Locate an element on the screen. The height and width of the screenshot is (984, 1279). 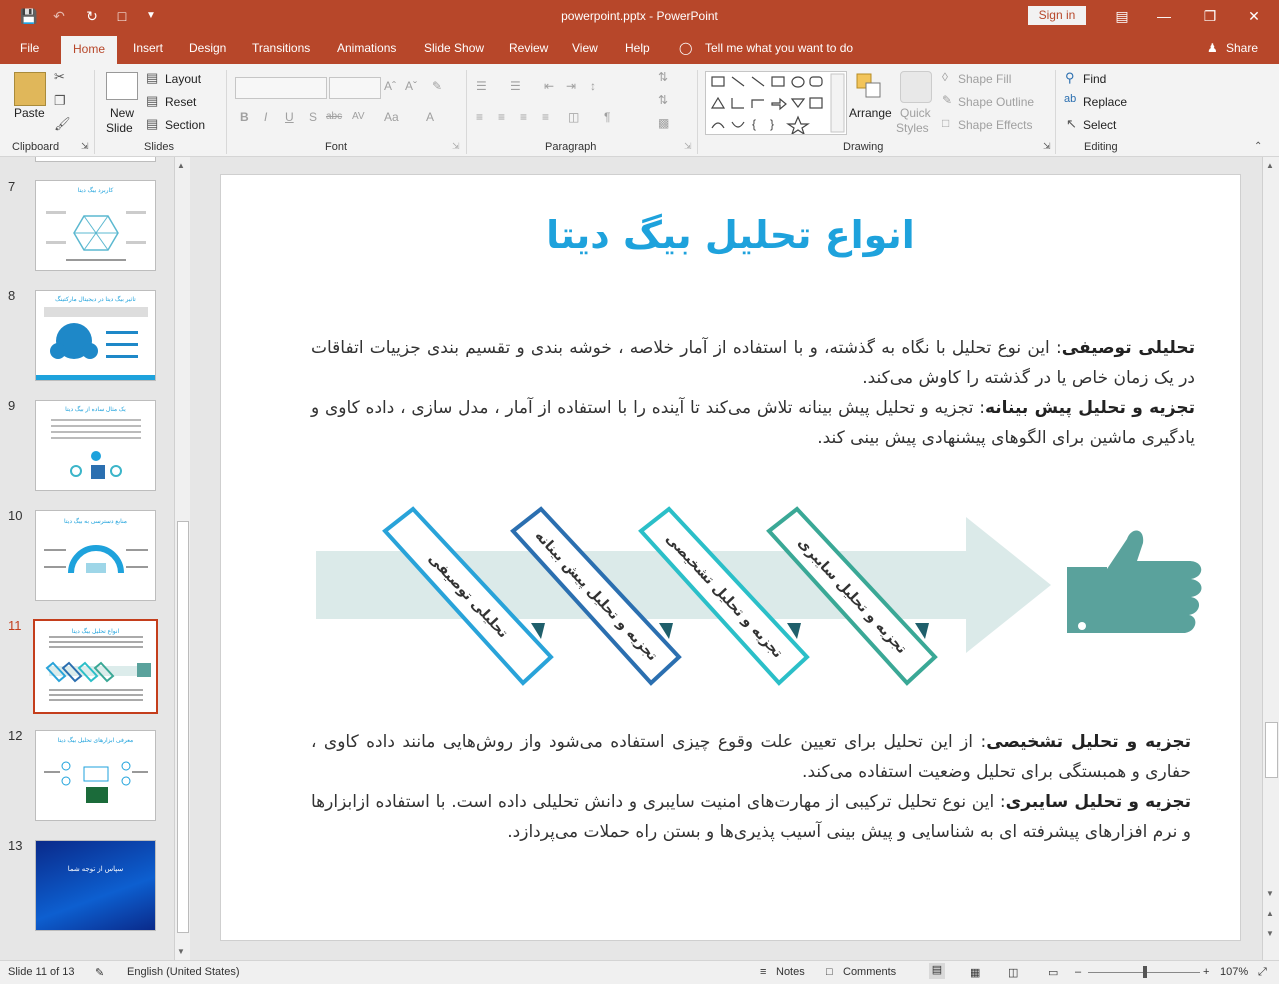
reading-view-icon: ◫ is located at coordinates (1013, 972).